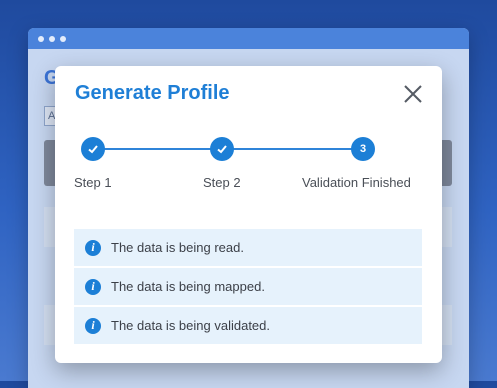 The width and height of the screenshot is (497, 388). I want to click on status-message-text: The data is being validated., so click(190, 325).